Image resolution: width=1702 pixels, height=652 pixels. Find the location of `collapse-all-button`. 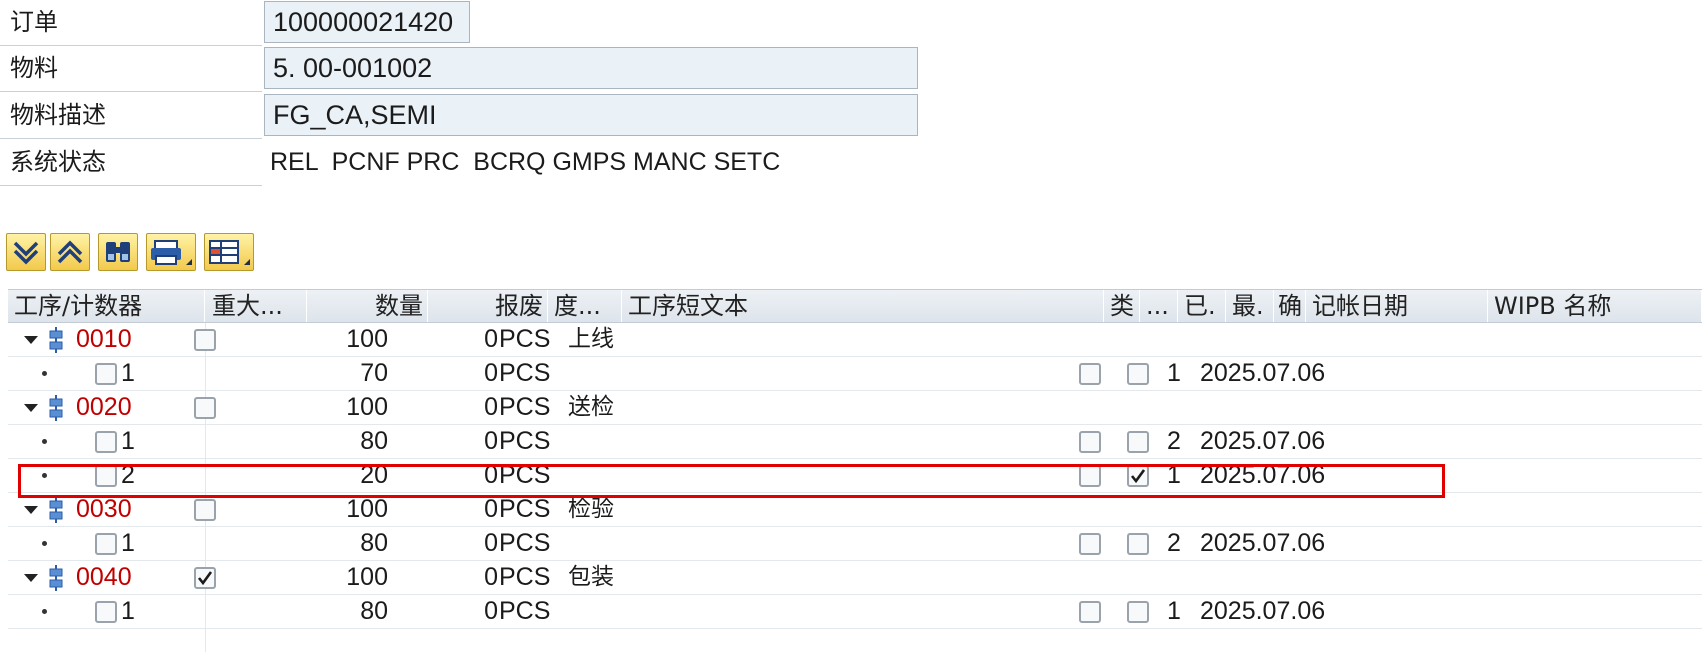

collapse-all-button is located at coordinates (70, 252).